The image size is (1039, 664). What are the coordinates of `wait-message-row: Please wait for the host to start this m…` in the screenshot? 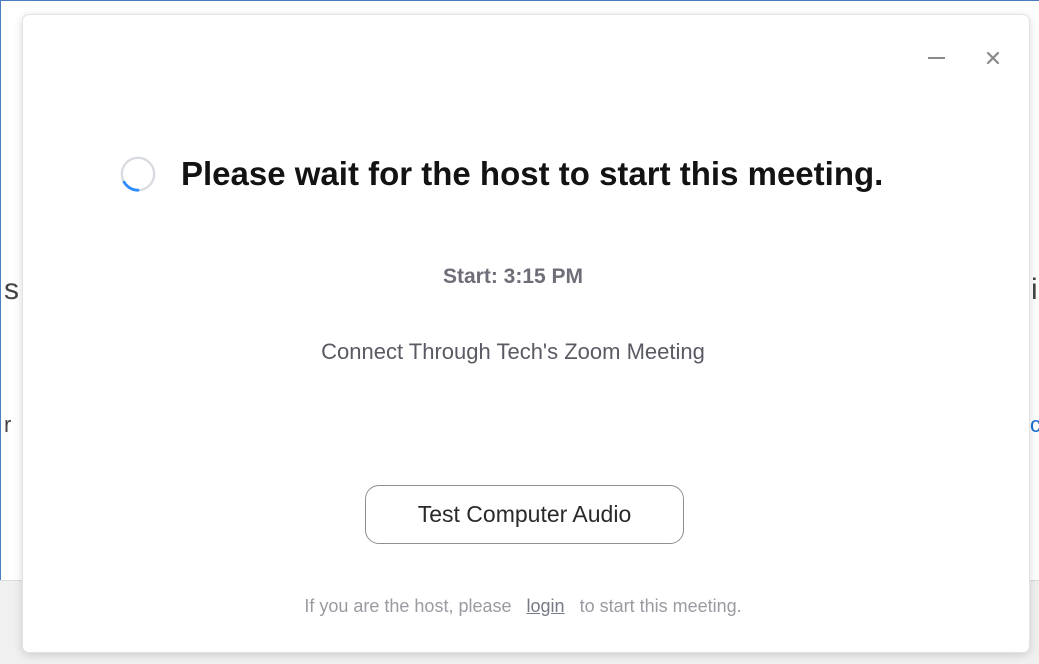 It's located at (501, 174).